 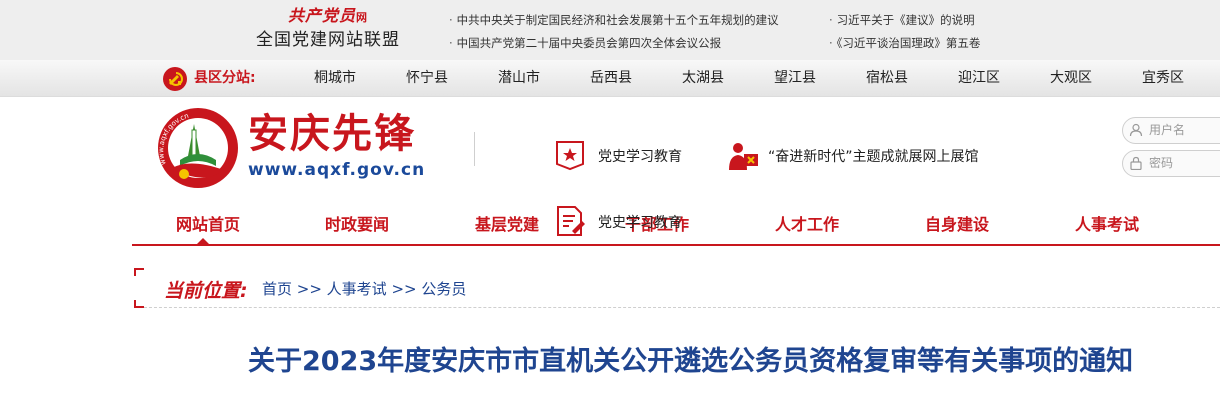 I want to click on news-link-governance-volume: 《习近平谈治国理政》第五卷, so click(x=905, y=43).